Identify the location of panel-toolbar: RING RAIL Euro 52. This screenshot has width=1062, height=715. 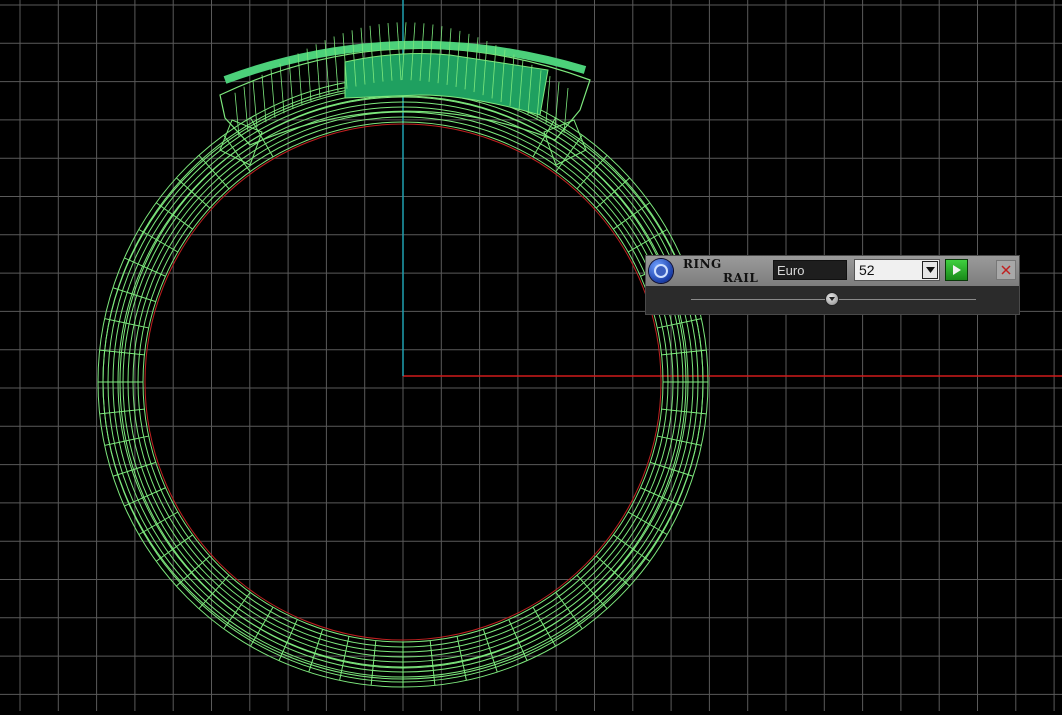
(832, 271).